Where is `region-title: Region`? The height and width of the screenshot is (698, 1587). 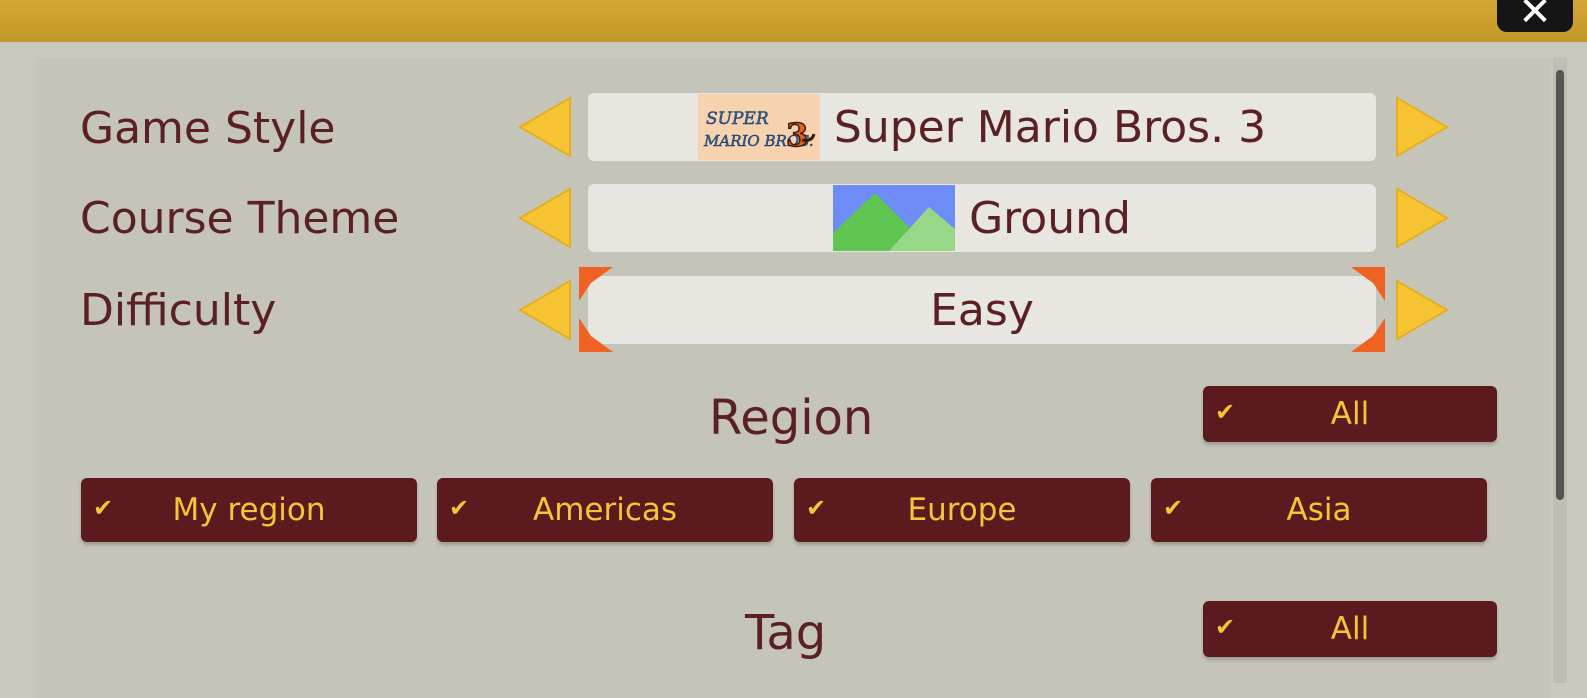
region-title: Region is located at coordinates (791, 418).